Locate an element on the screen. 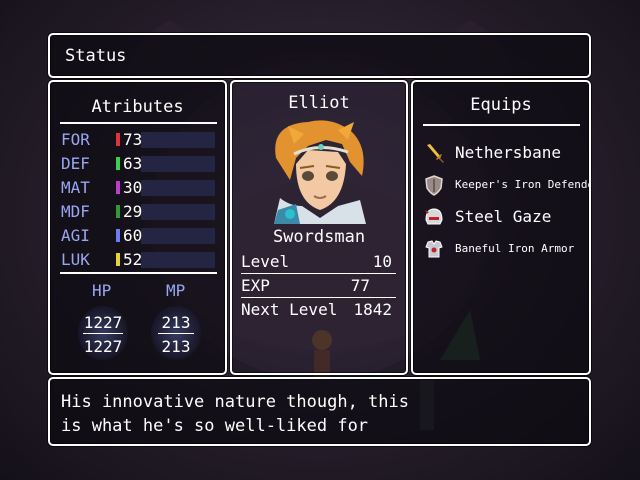 This screenshot has width=640, height=480. hpmp-divider is located at coordinates (138, 273).